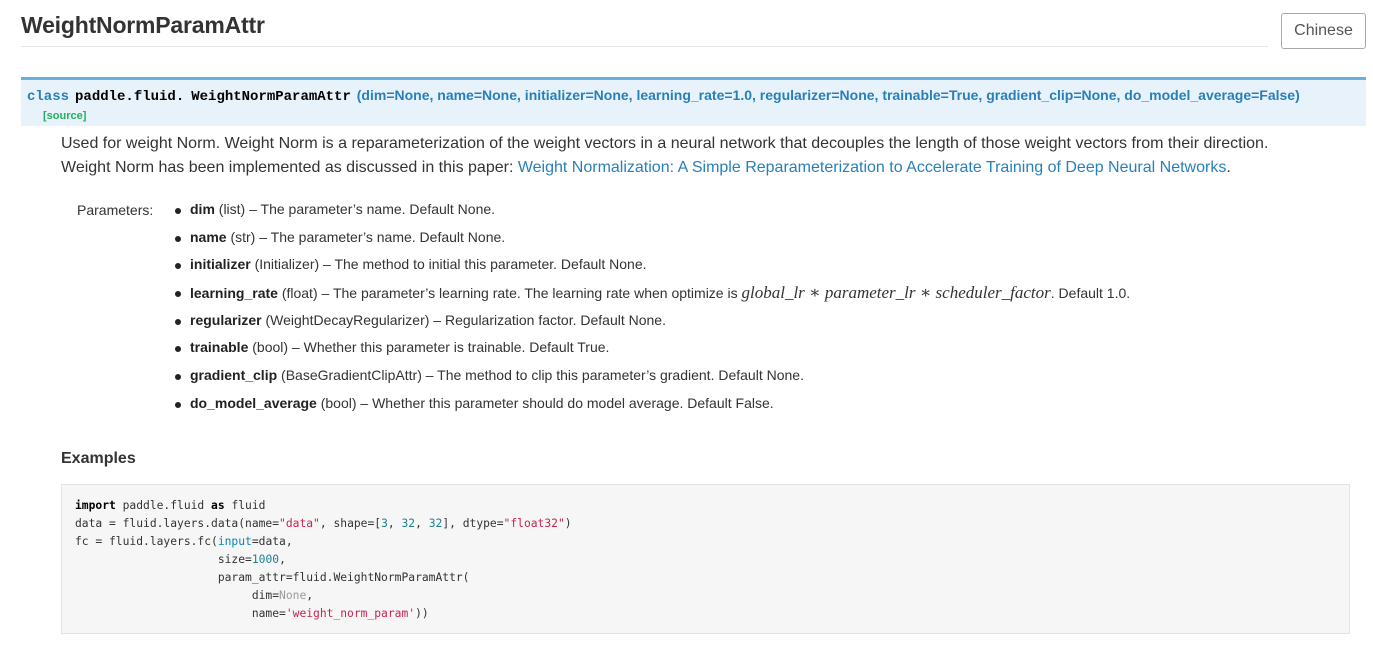  I want to click on param-desc-suffix: . Default 1.0., so click(1090, 293).